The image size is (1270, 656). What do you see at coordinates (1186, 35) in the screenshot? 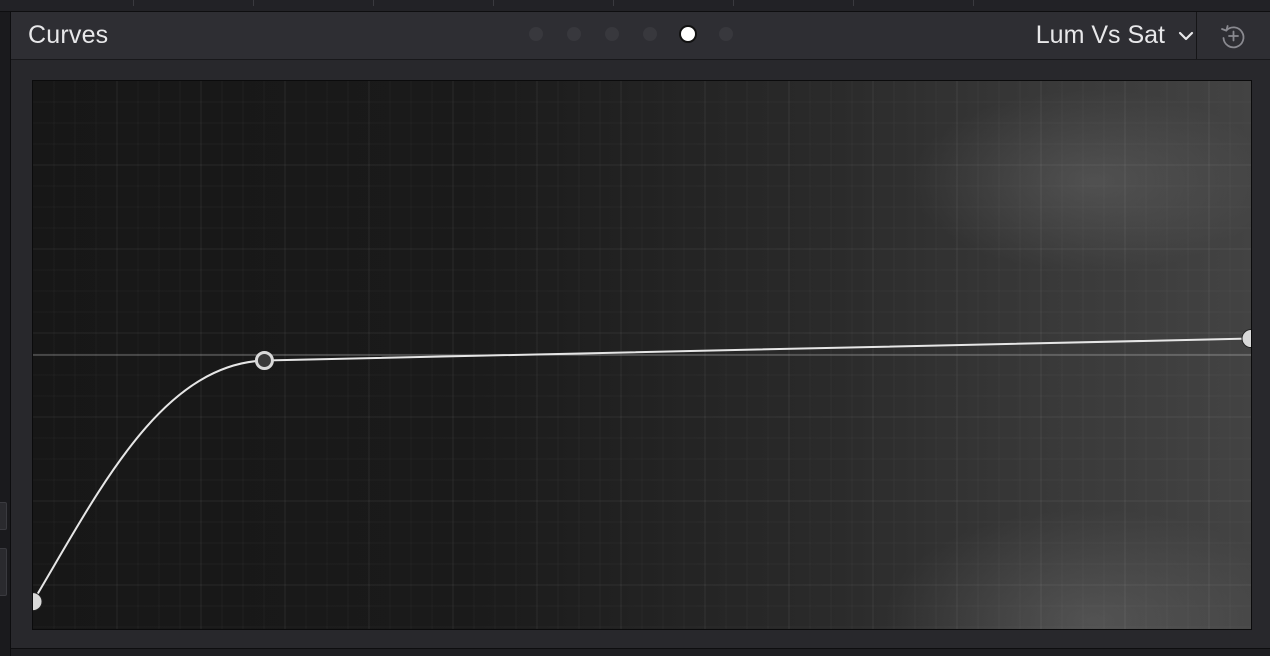
I see `chevron-down-icon` at bounding box center [1186, 35].